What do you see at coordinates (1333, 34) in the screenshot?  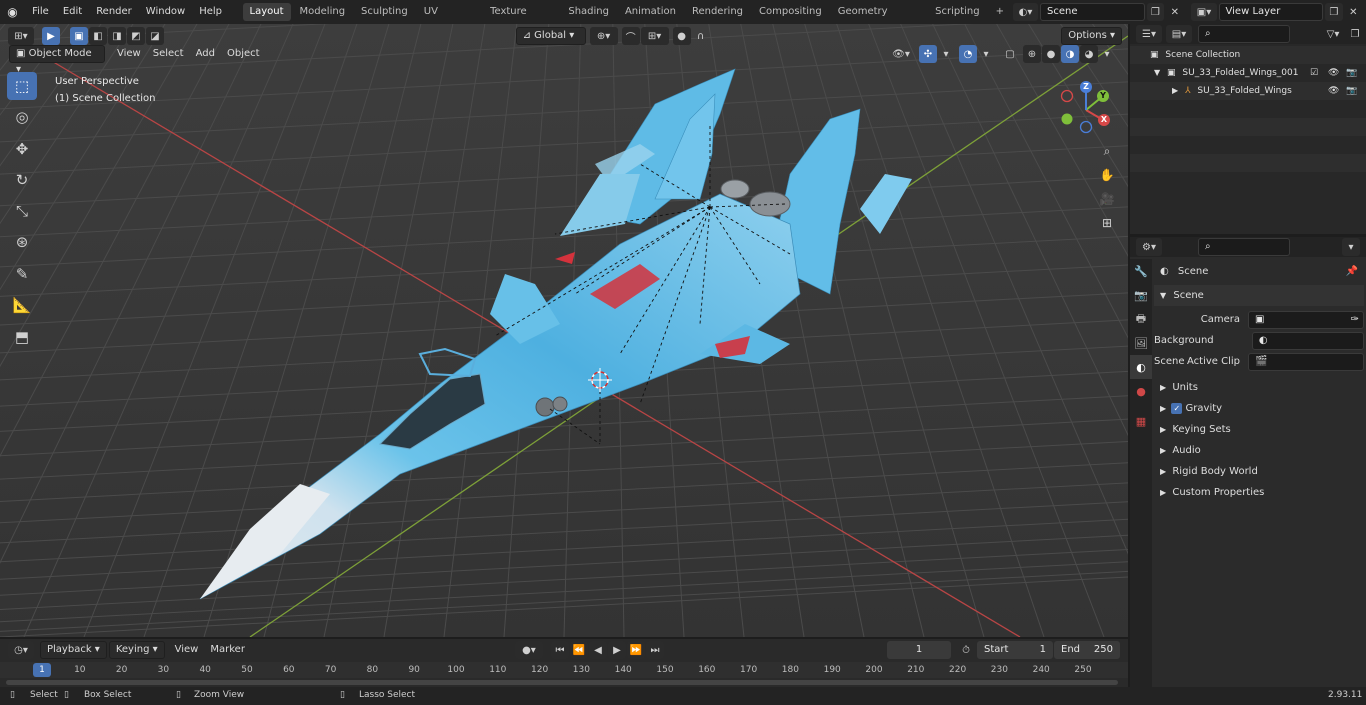 I see `filter-icon: ▽▾` at bounding box center [1333, 34].